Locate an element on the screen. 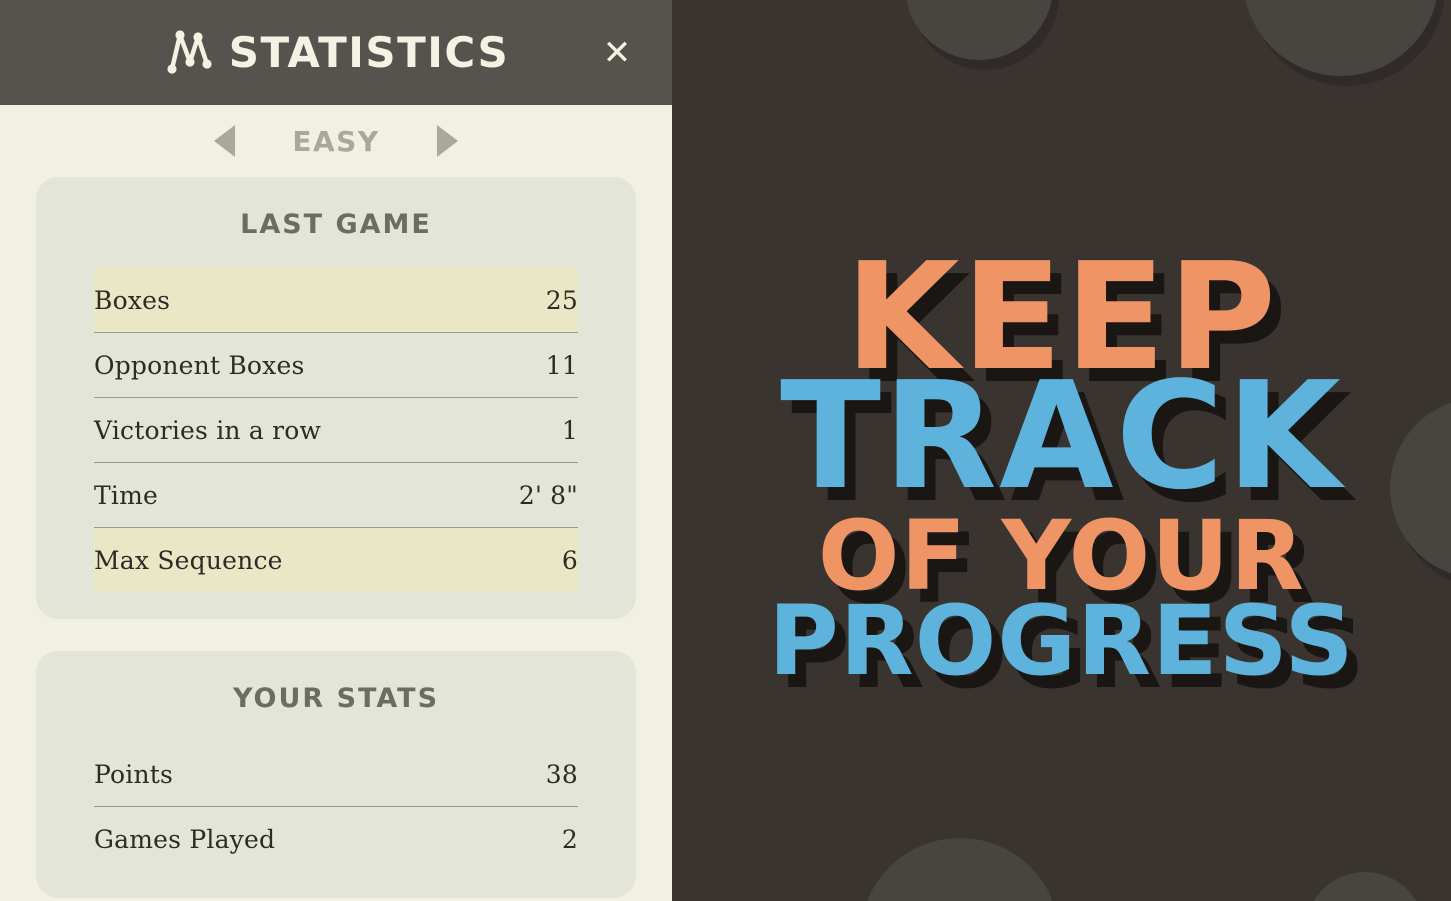 The width and height of the screenshot is (1451, 901). stat-row-list: Points 38 Games Played 2 is located at coordinates (336, 807).